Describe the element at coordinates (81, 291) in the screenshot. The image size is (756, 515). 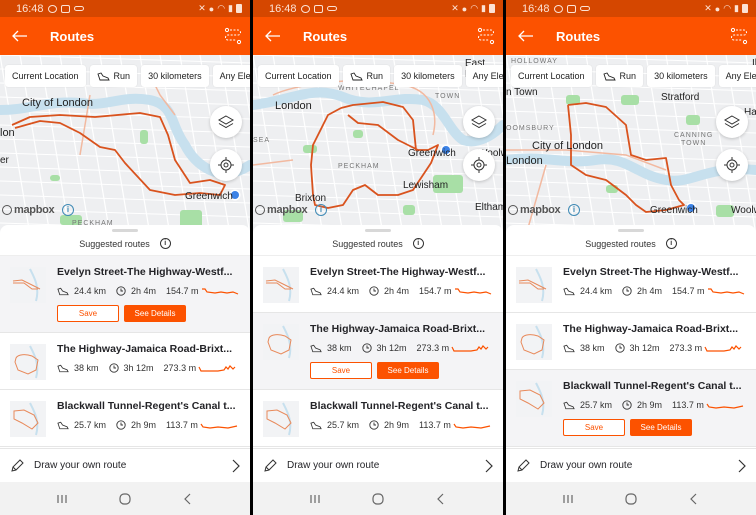
I see `route-distance: 24.4 km` at that location.